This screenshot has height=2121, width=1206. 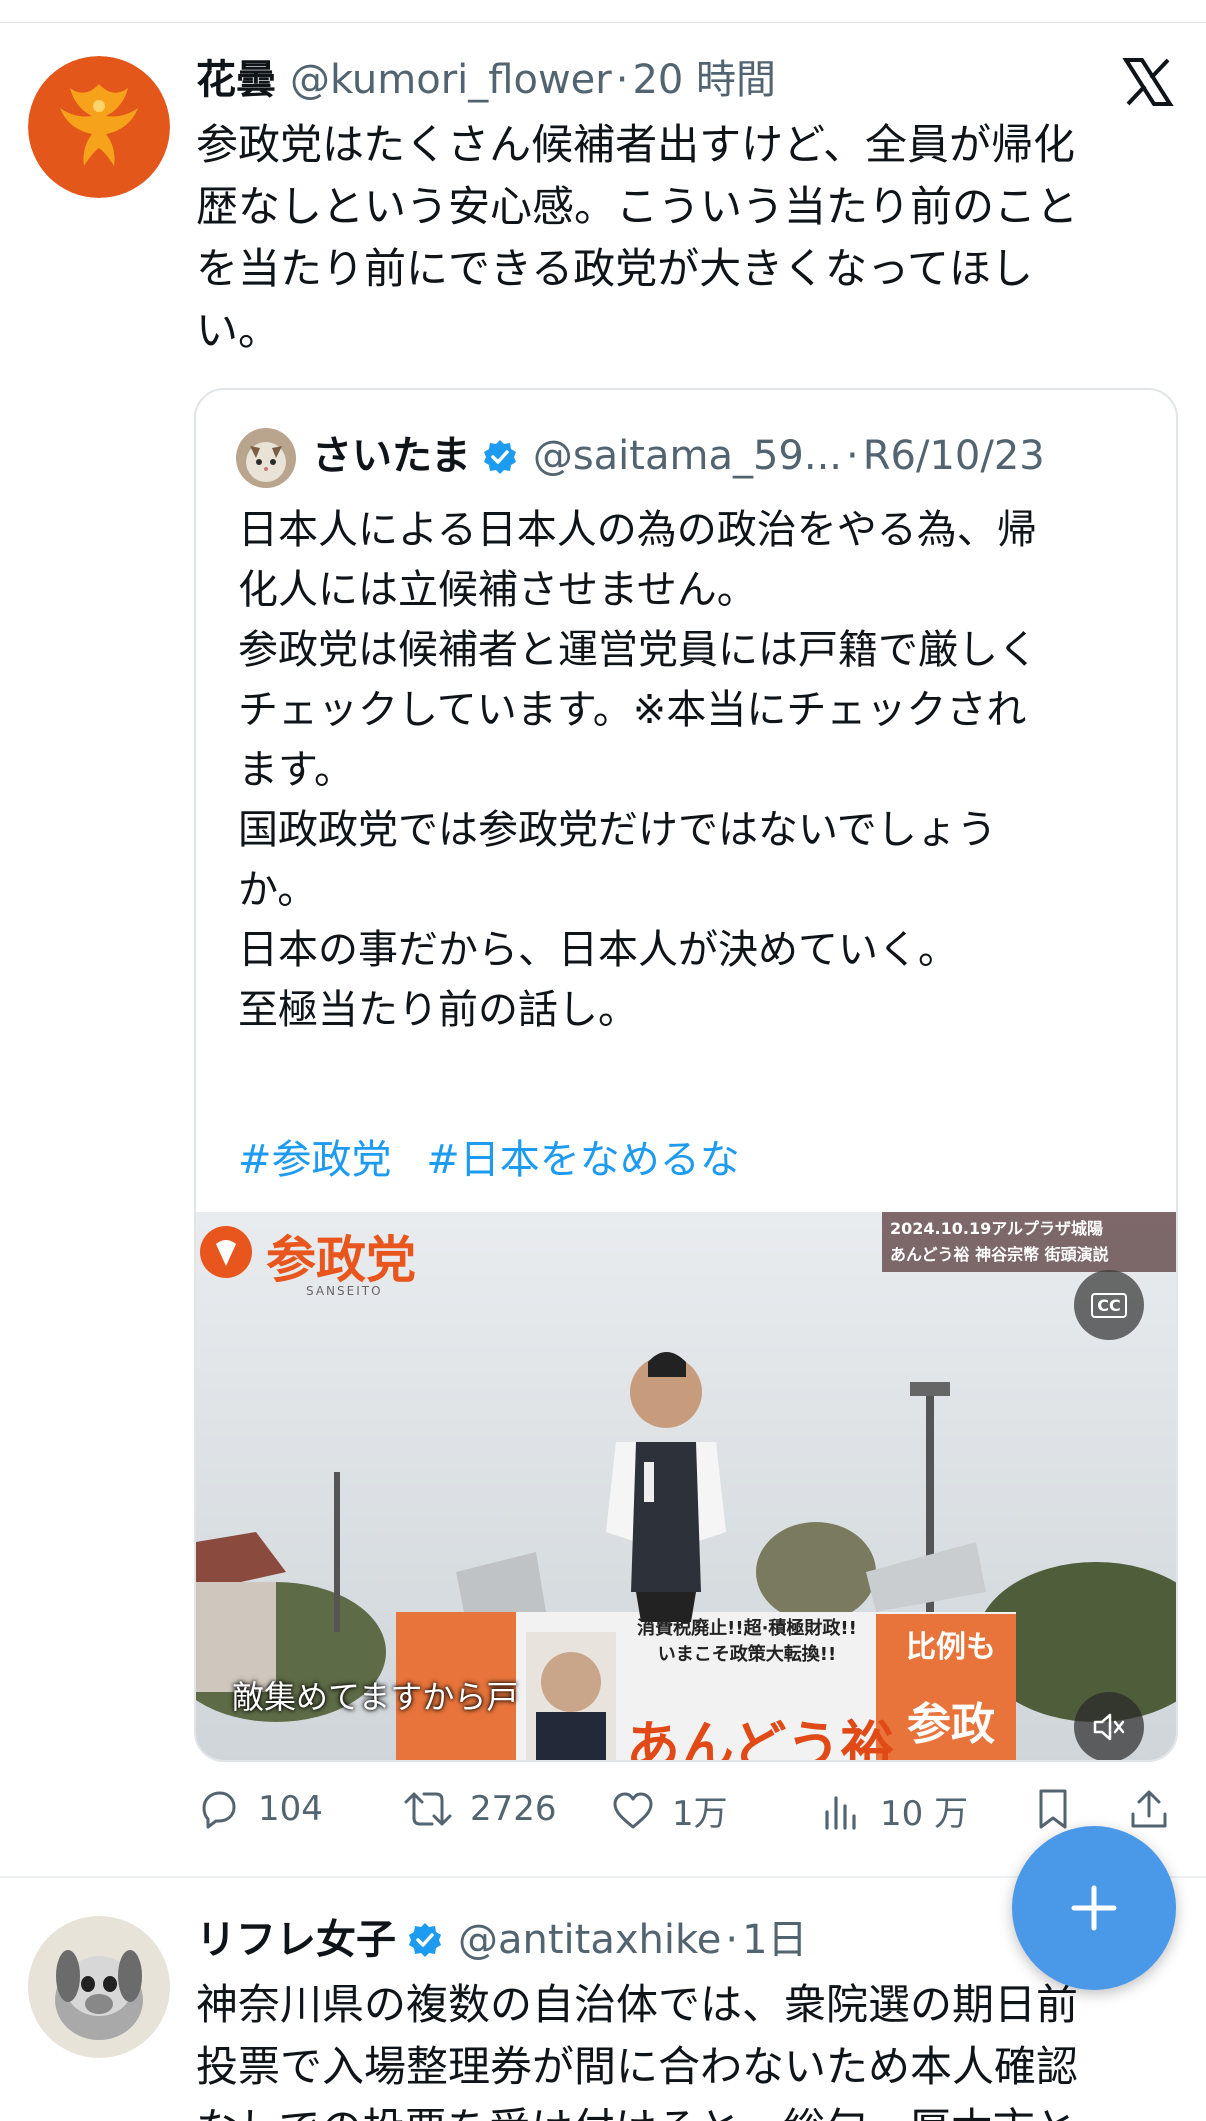 What do you see at coordinates (391, 456) in the screenshot?
I see `quote-display-name: さいたま` at bounding box center [391, 456].